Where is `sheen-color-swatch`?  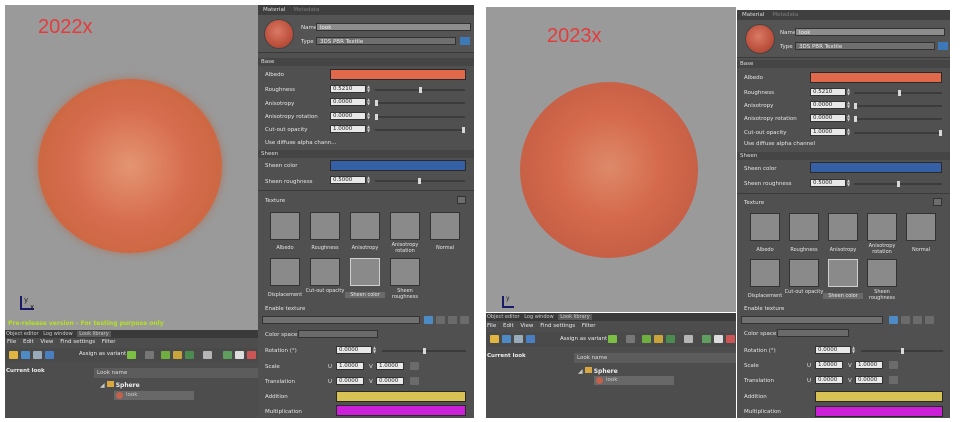 sheen-color-swatch is located at coordinates (398, 165).